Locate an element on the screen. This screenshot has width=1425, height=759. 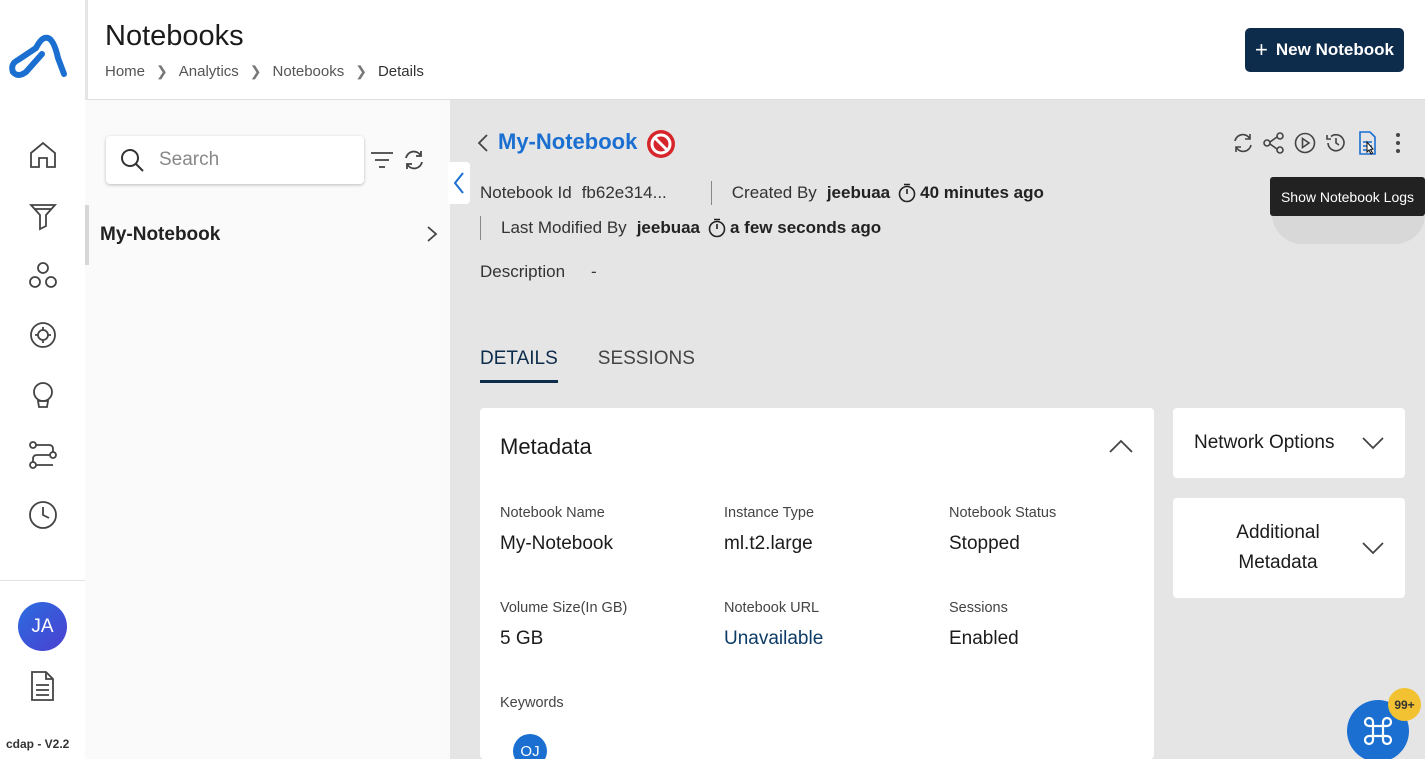
field-value: My-Notebook is located at coordinates (556, 543).